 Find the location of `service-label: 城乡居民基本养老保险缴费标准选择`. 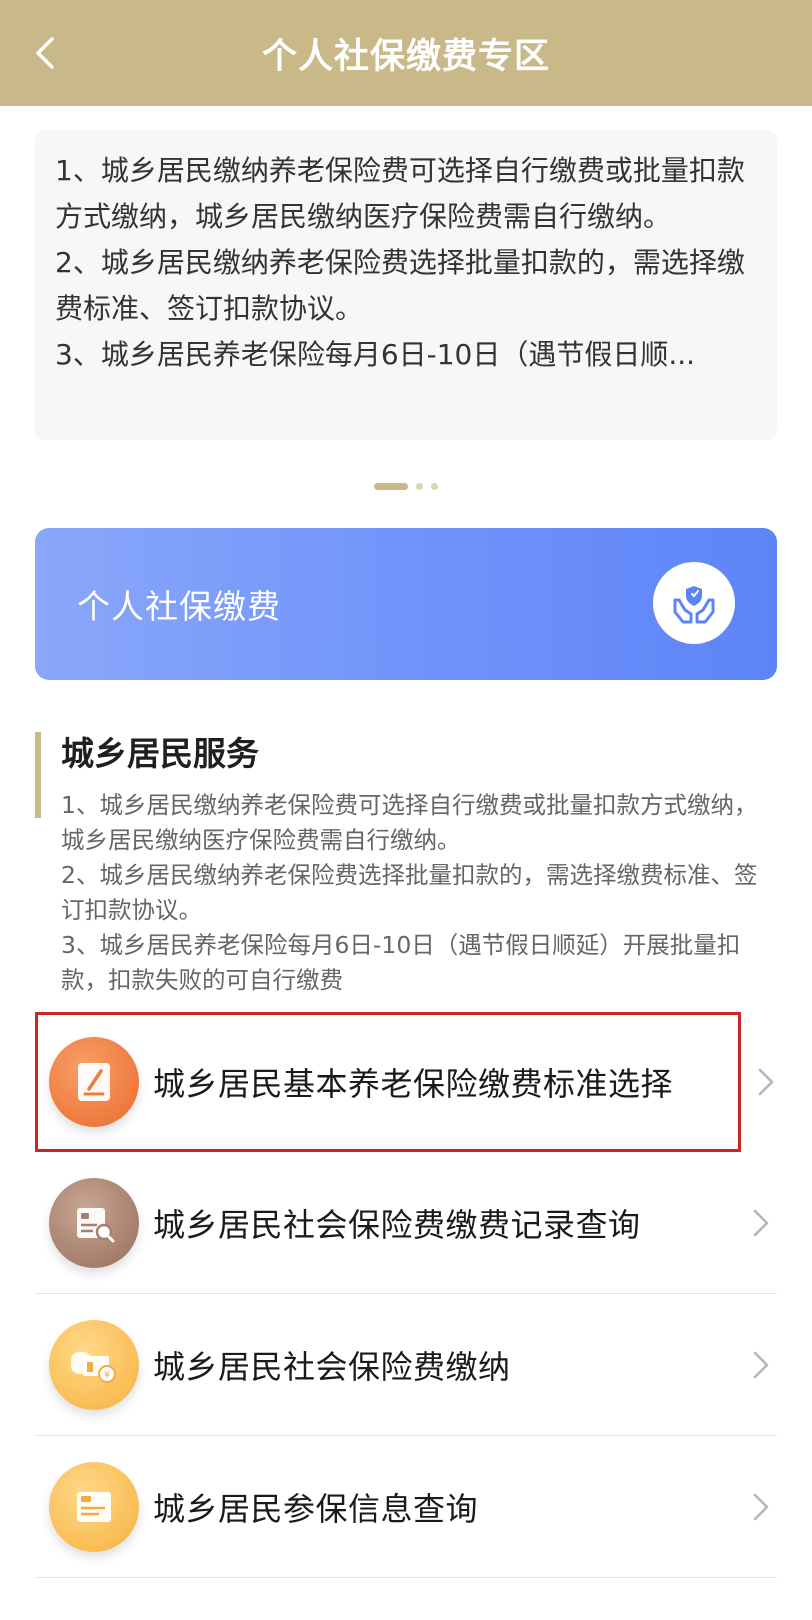

service-label: 城乡居民基本养老保险缴费标准选择 is located at coordinates (413, 1084).